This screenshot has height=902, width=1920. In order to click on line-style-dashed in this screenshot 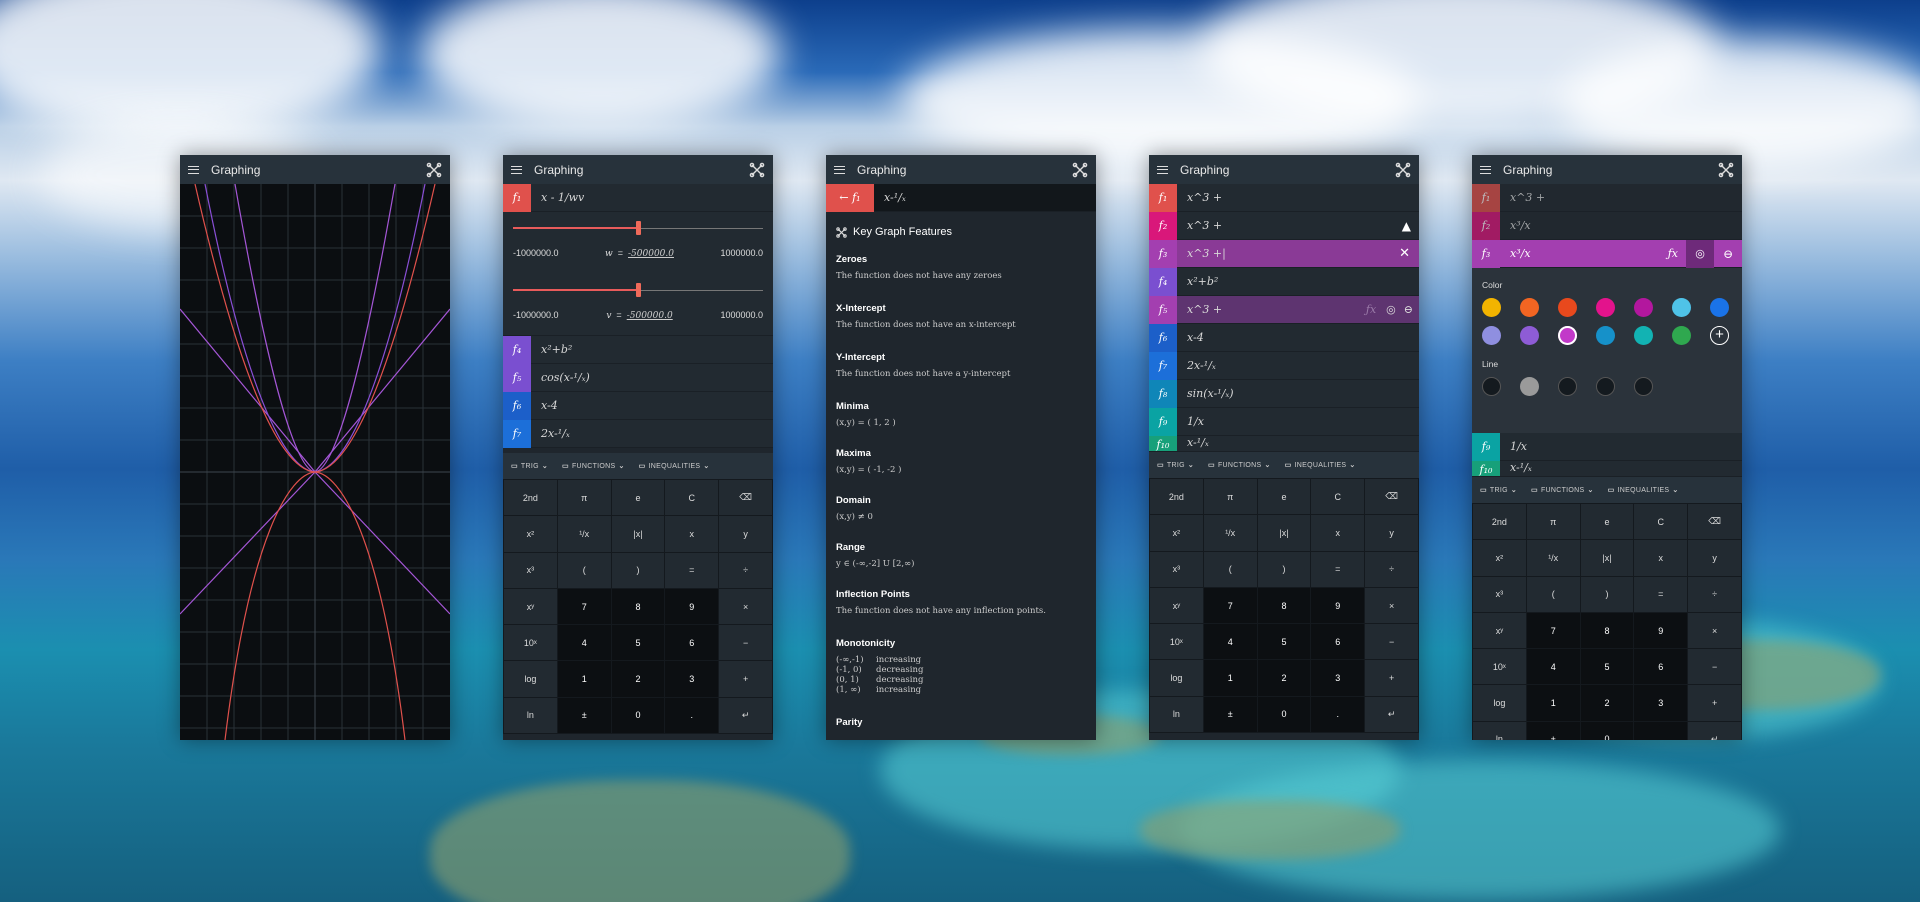, I will do `click(1567, 386)`.